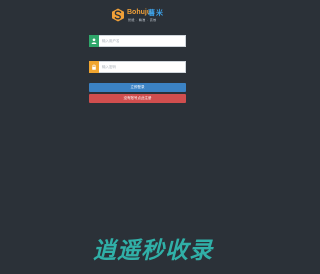 This screenshot has width=320, height=274. I want to click on password-input, so click(142, 67).